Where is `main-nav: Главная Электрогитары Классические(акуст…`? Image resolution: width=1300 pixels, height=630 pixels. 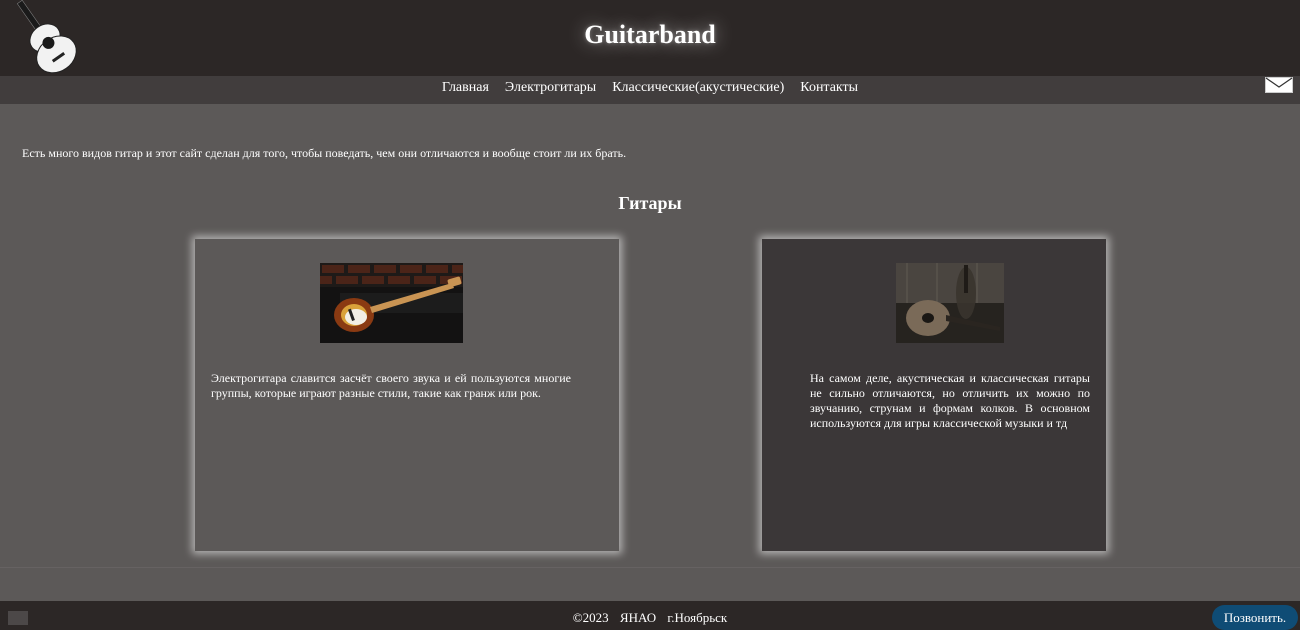 main-nav: Главная Электрогитары Классические(акуст… is located at coordinates (650, 90).